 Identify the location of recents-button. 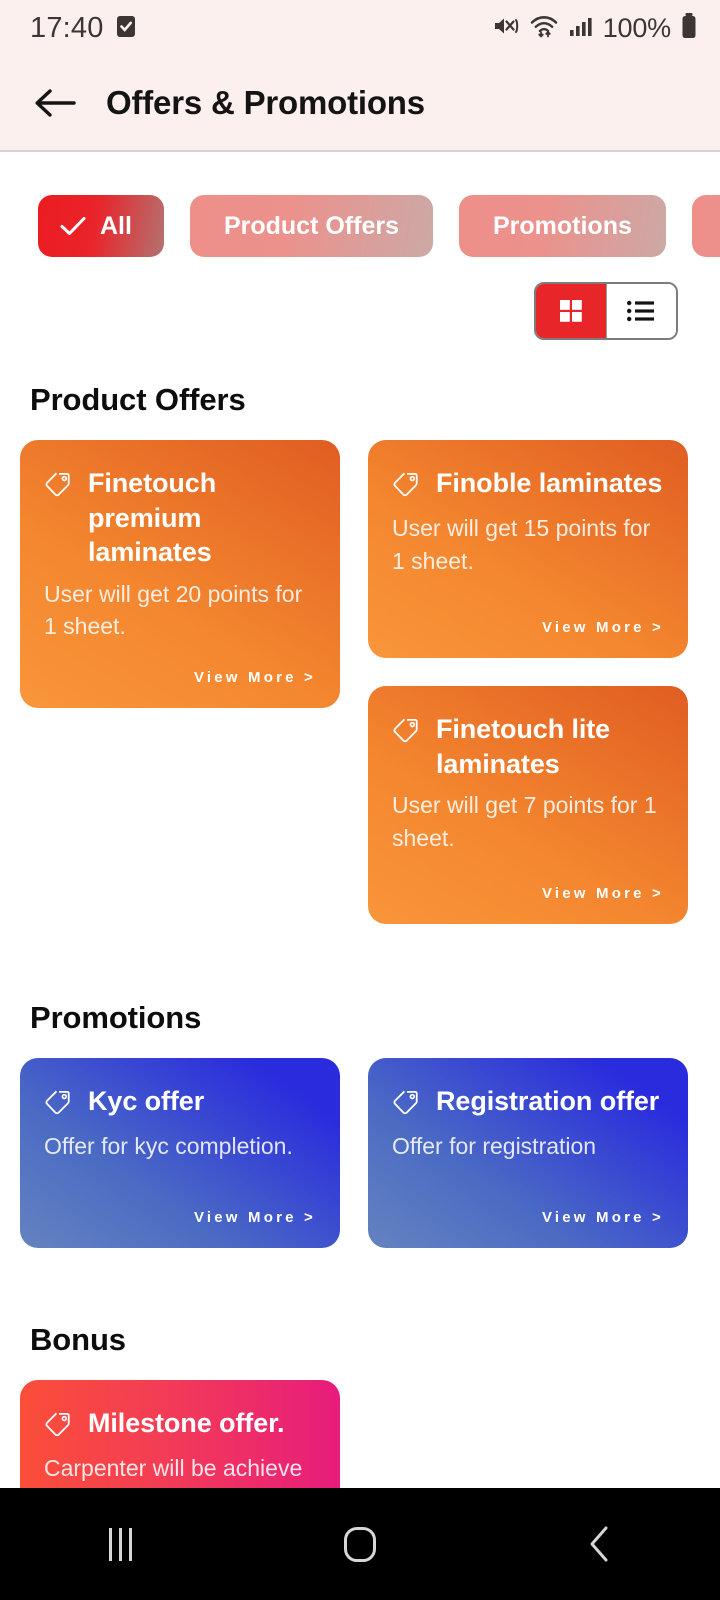
(120, 1544).